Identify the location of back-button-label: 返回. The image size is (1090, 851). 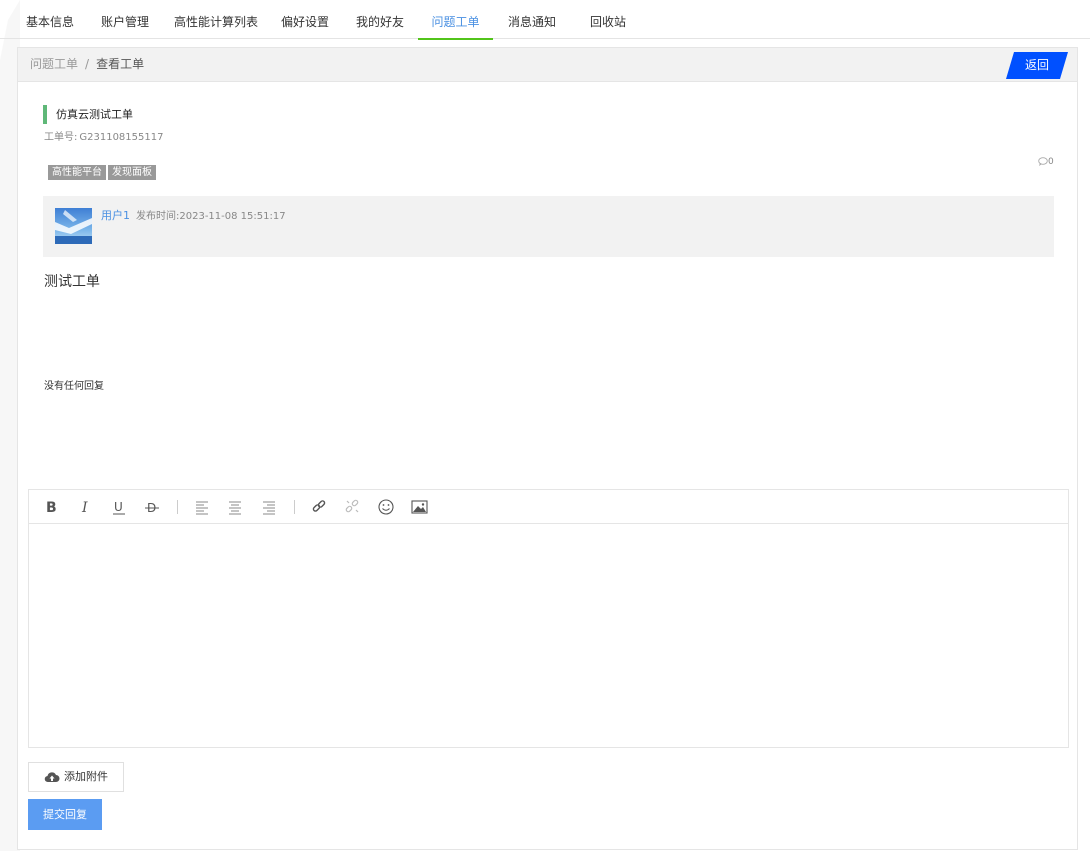
(1036, 65).